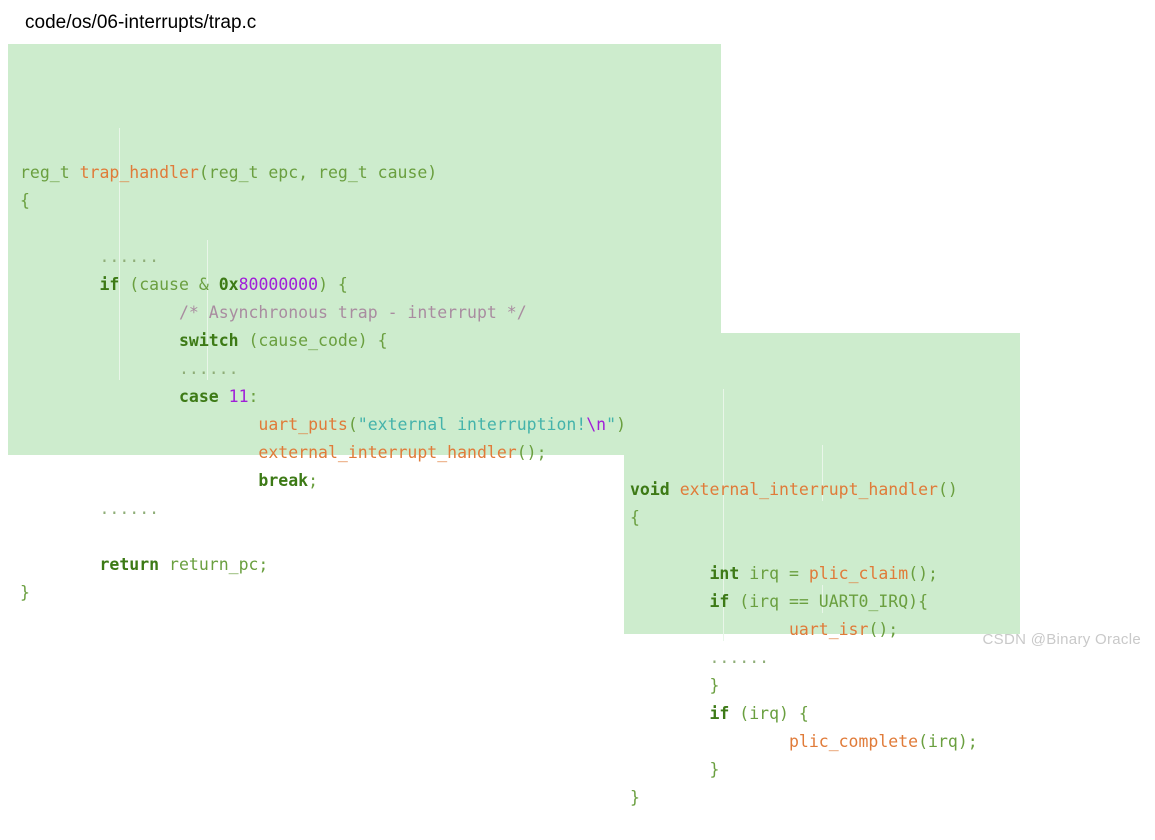  What do you see at coordinates (370, 285) in the screenshot?
I see `code-line: if (cause & 0x80000000) {` at bounding box center [370, 285].